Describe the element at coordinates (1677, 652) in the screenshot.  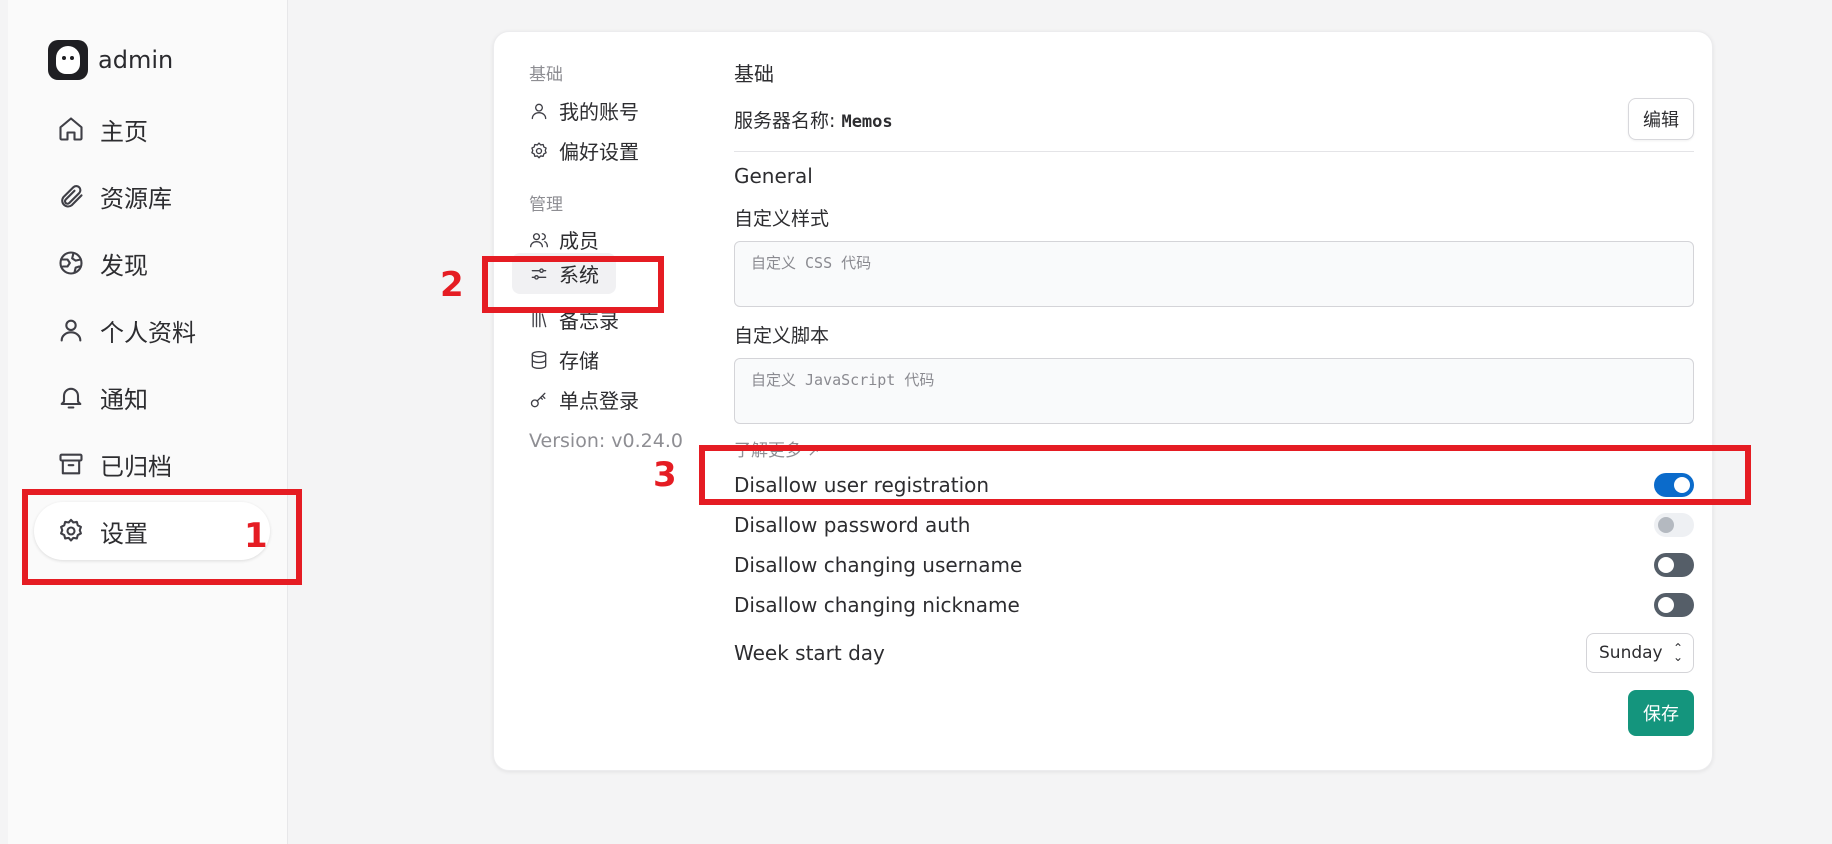
I see `chevron-up-down-icon: ⌃ ⌄` at that location.